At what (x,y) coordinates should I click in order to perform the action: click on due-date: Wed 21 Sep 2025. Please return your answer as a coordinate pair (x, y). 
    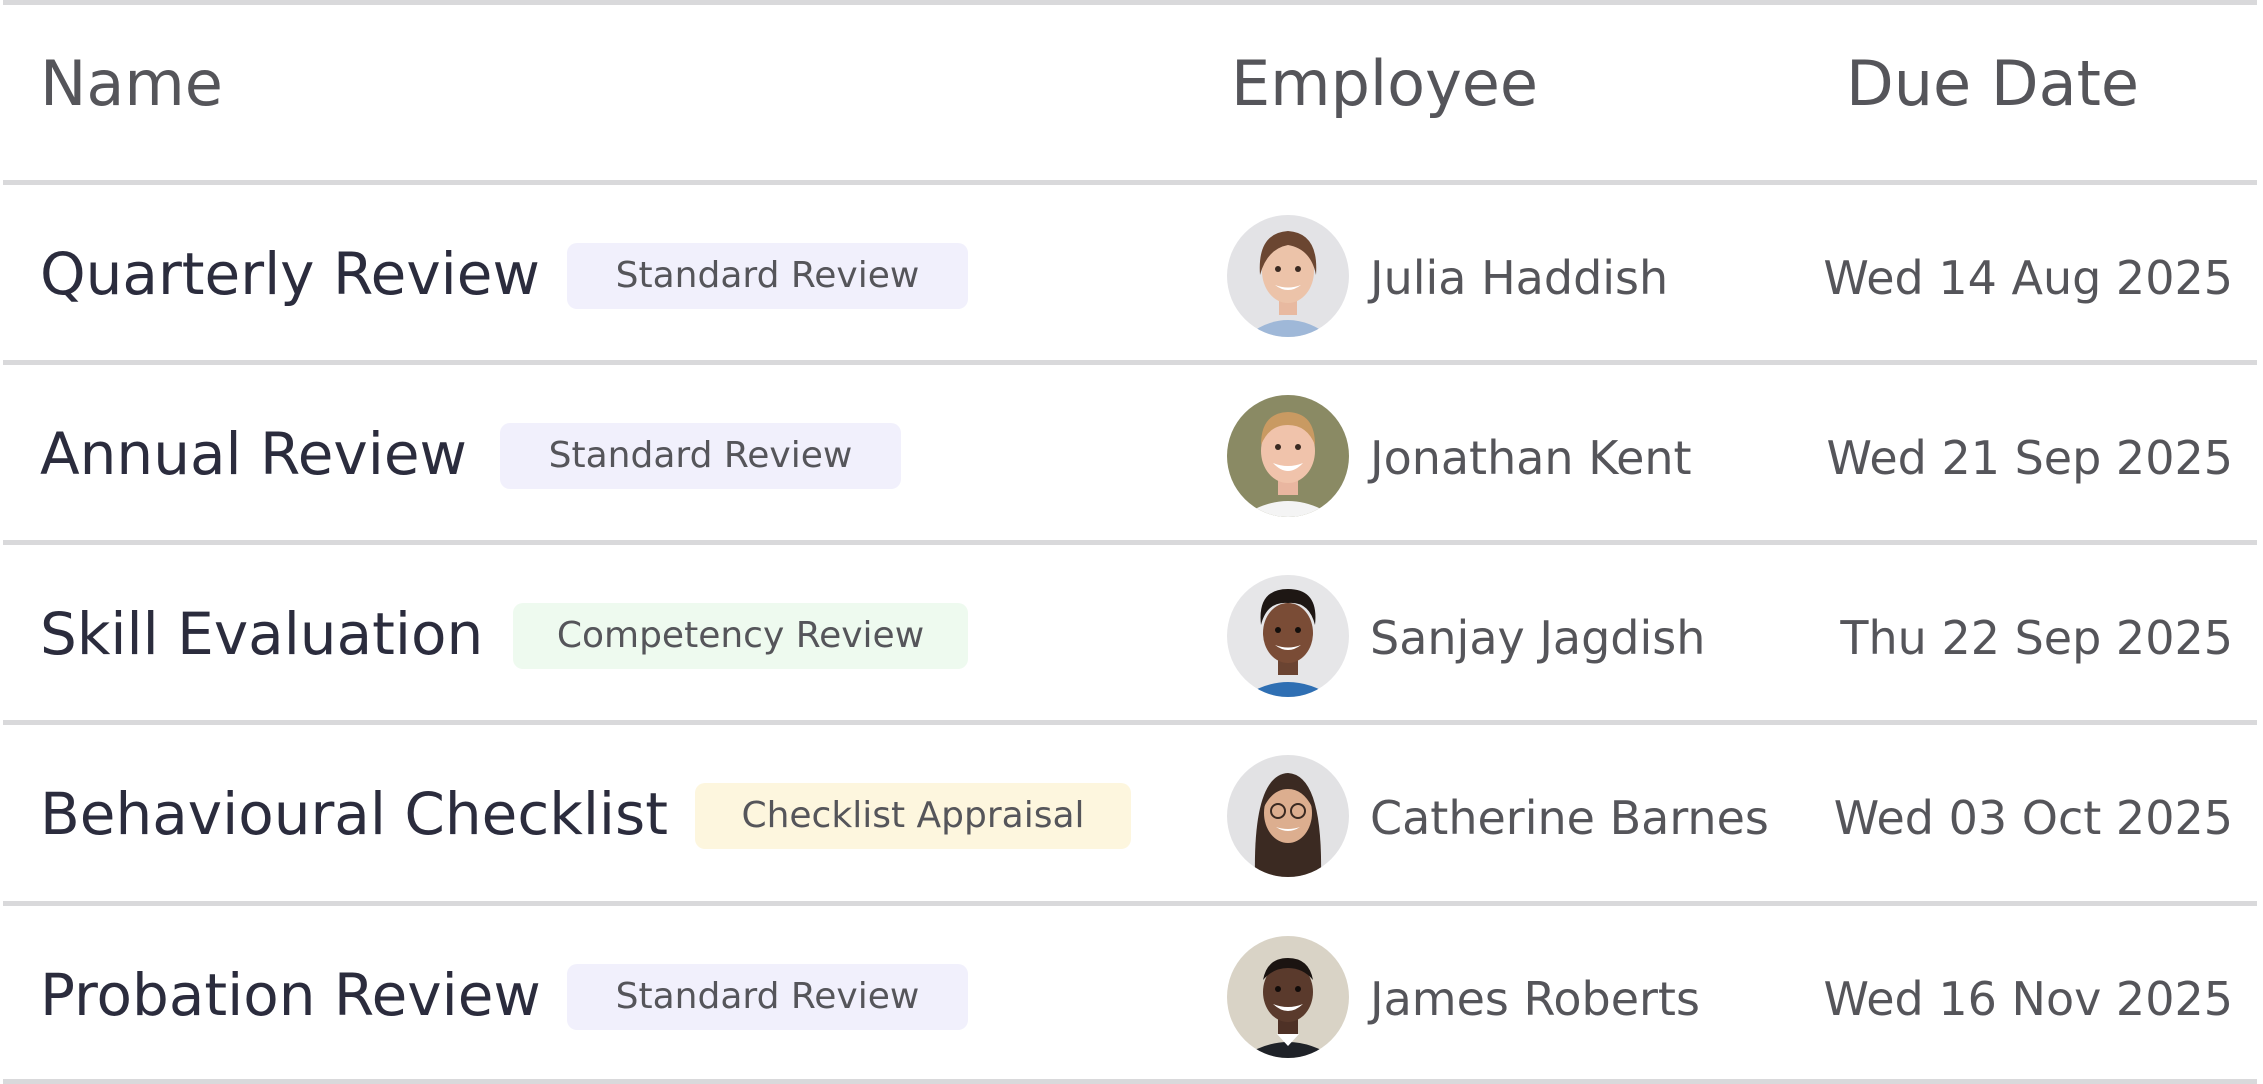
    Looking at the image, I should click on (2029, 458).